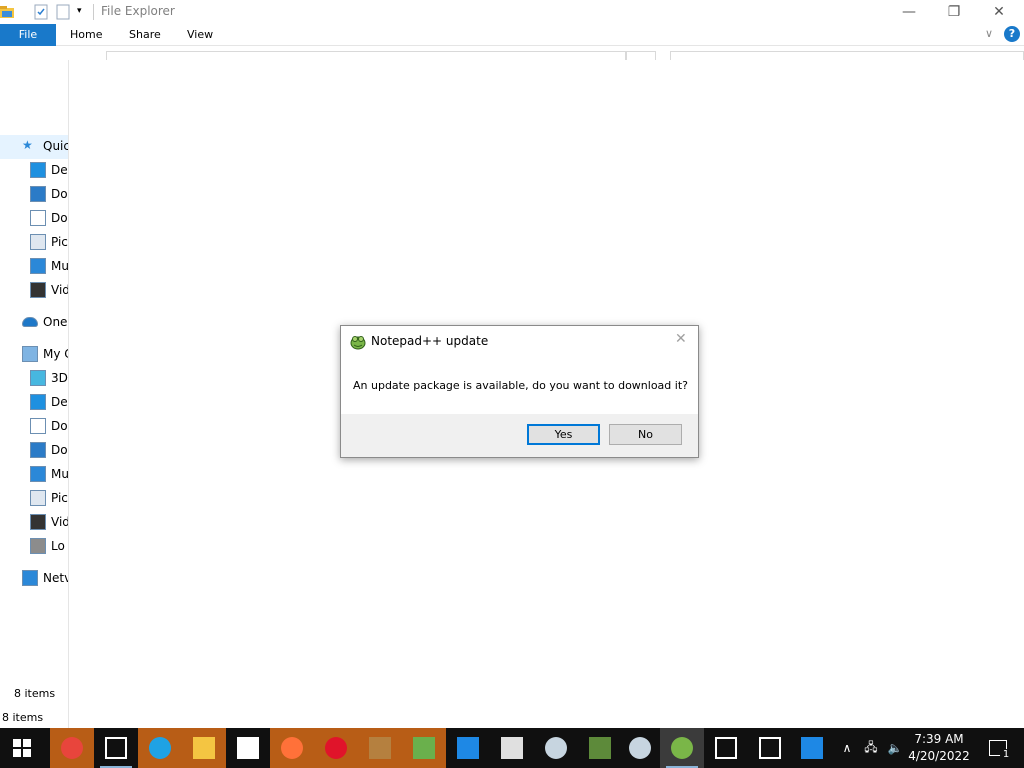  What do you see at coordinates (519, 435) in the screenshot?
I see `dialog-footer: Yes No` at bounding box center [519, 435].